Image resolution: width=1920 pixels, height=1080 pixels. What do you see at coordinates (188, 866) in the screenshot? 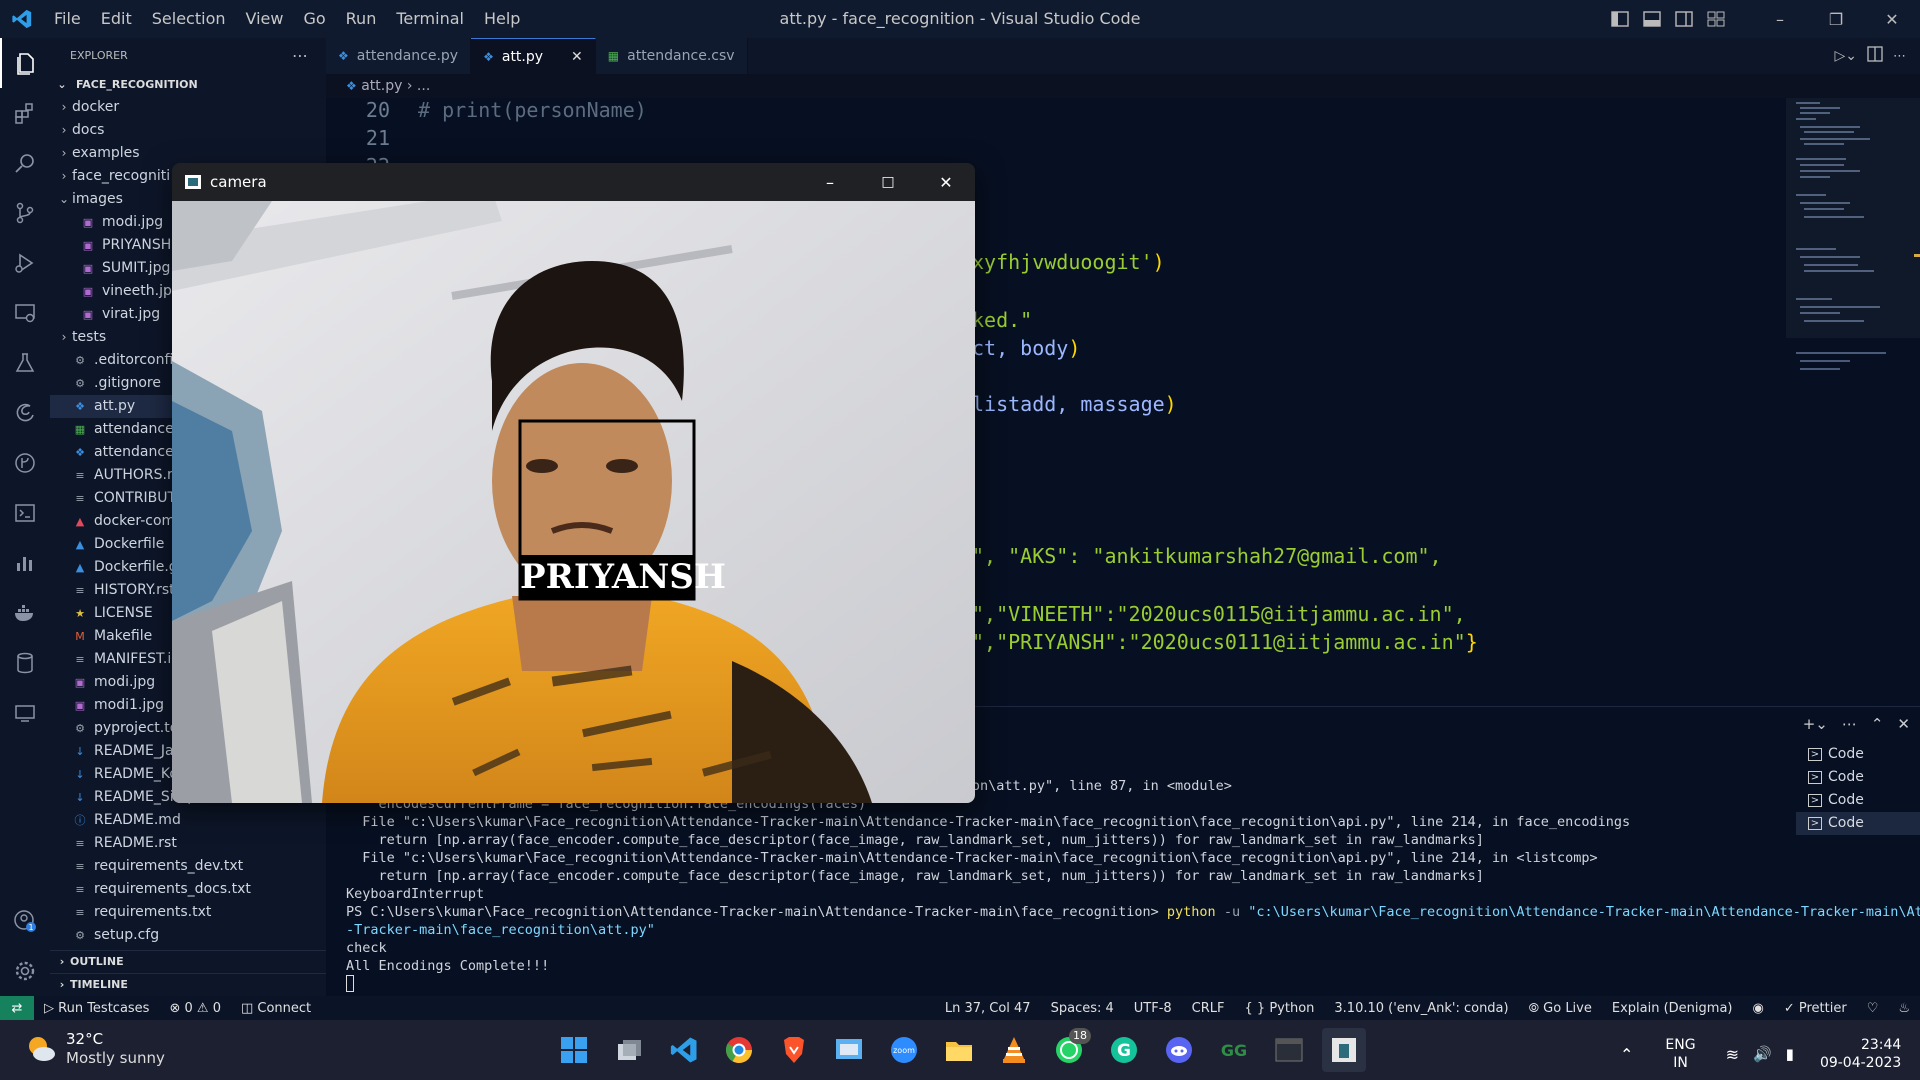
I see `file-item: ≡ requirements_dev.txt` at bounding box center [188, 866].